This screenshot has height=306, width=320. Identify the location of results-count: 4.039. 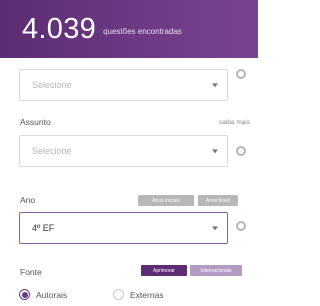
(59, 28).